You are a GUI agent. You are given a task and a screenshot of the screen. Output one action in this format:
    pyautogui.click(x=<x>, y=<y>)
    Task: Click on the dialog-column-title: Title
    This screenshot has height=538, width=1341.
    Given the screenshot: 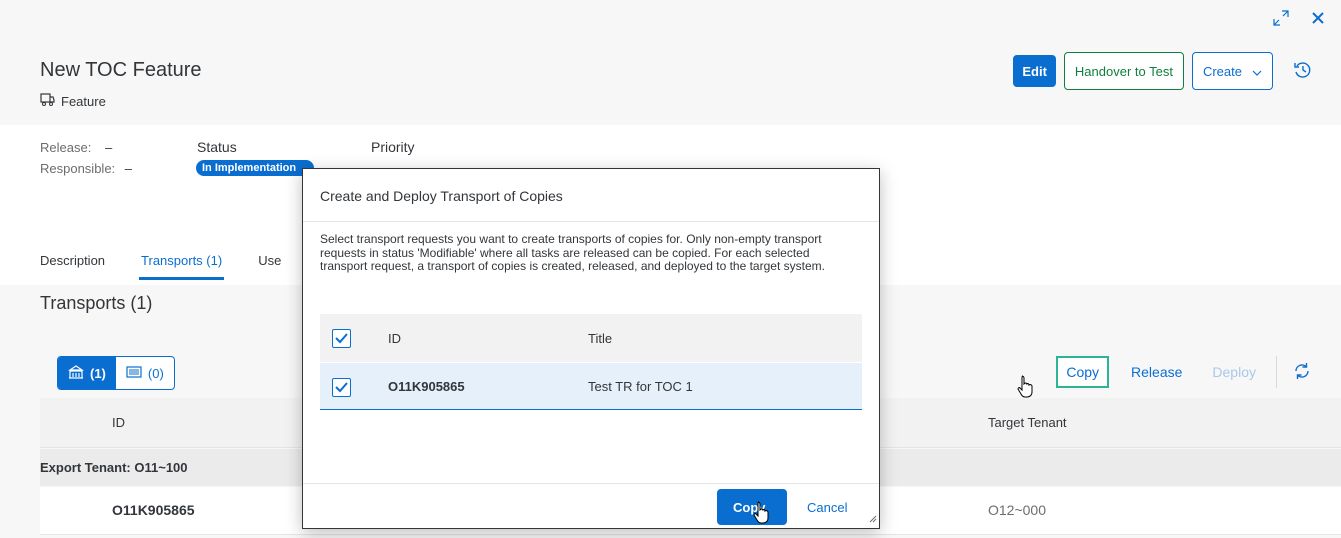 What is the action you would take?
    pyautogui.click(x=600, y=338)
    